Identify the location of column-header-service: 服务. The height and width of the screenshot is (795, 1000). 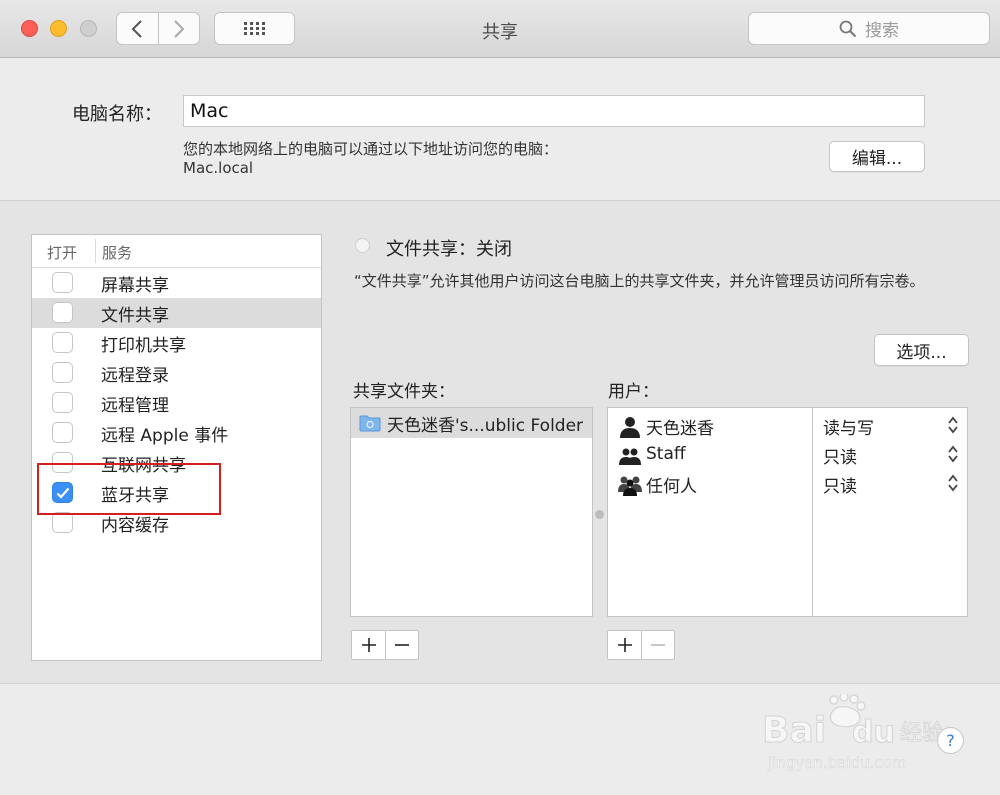
(117, 252).